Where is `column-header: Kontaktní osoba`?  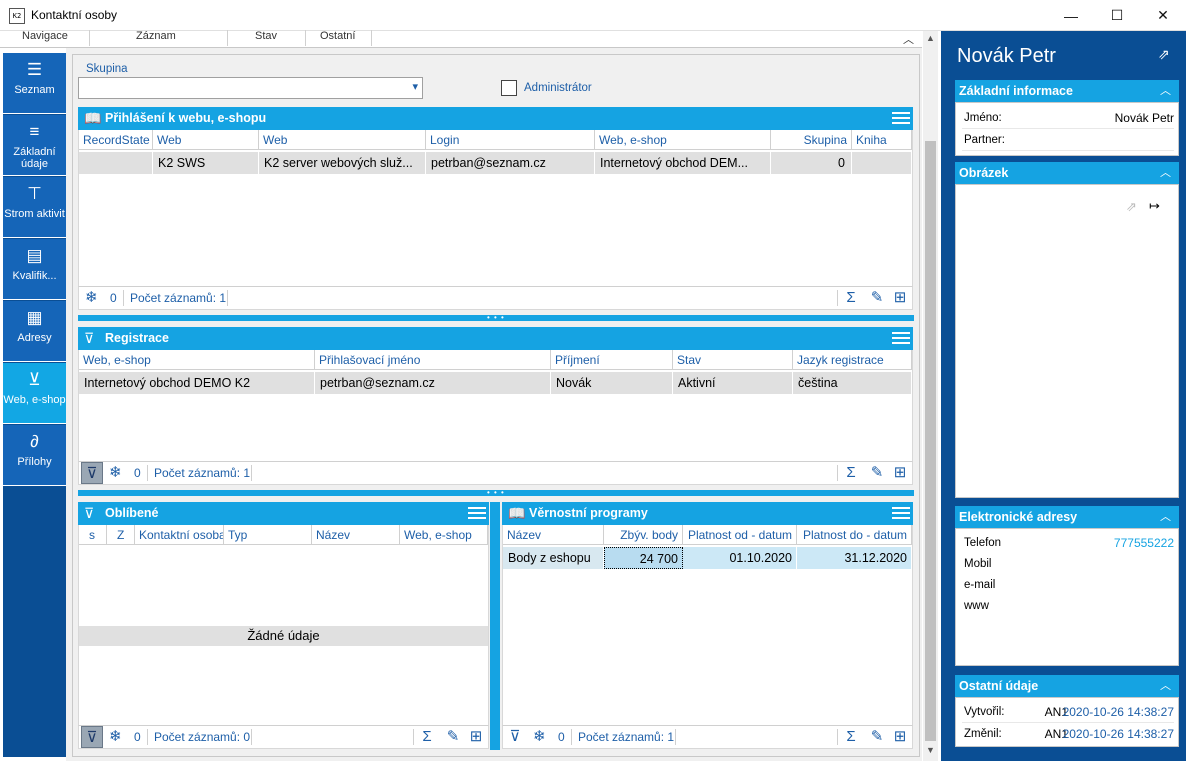 column-header: Kontaktní osoba is located at coordinates (179, 535).